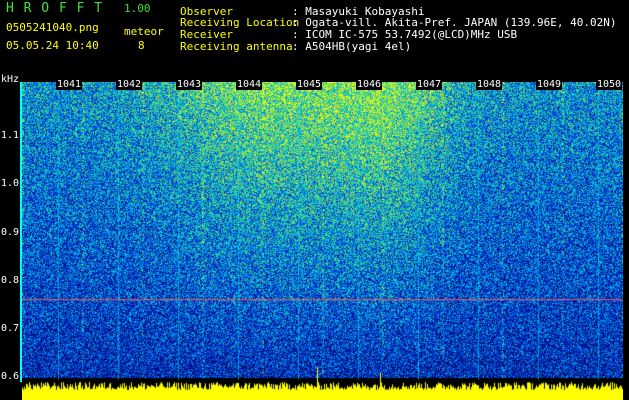  What do you see at coordinates (309, 84) in the screenshot?
I see `time-label: 1045` at bounding box center [309, 84].